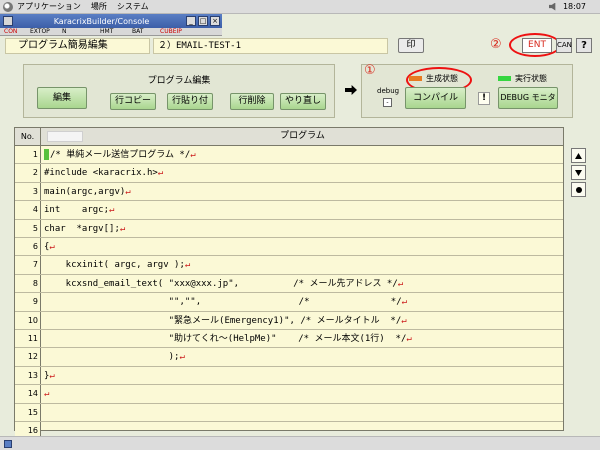 The height and width of the screenshot is (450, 600). What do you see at coordinates (584, 45) in the screenshot?
I see `help-button: ?` at bounding box center [584, 45].